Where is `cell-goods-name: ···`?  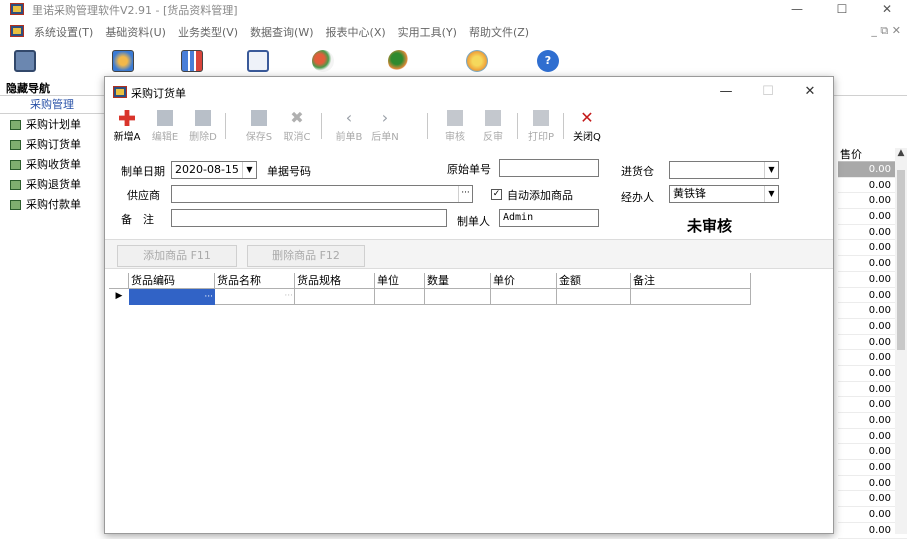 cell-goods-name: ··· is located at coordinates (255, 297).